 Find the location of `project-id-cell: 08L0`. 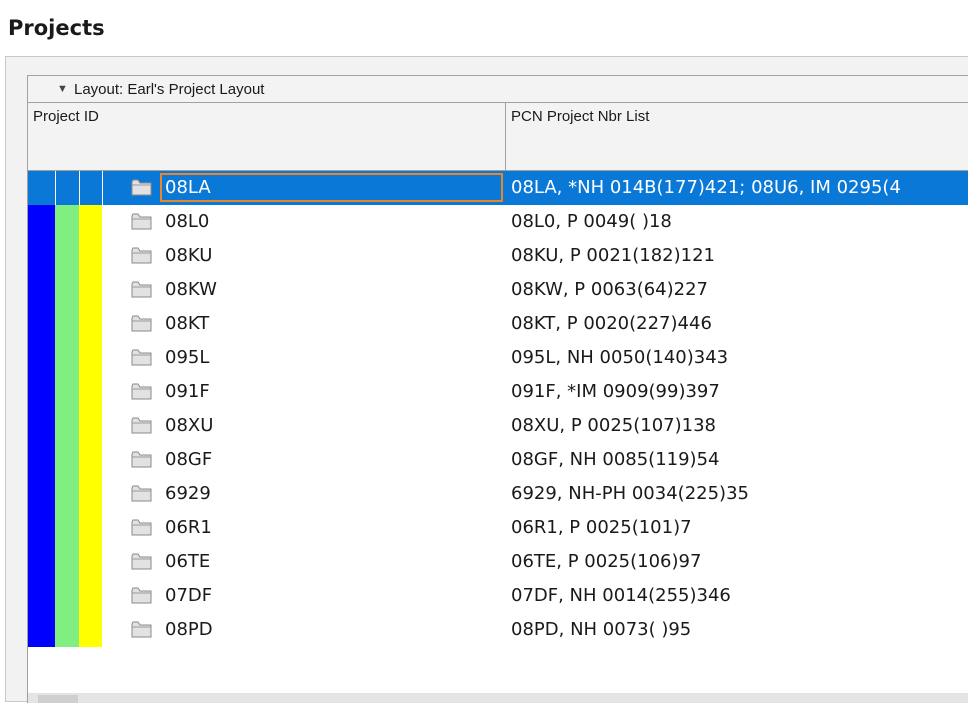

project-id-cell: 08L0 is located at coordinates (187, 222).